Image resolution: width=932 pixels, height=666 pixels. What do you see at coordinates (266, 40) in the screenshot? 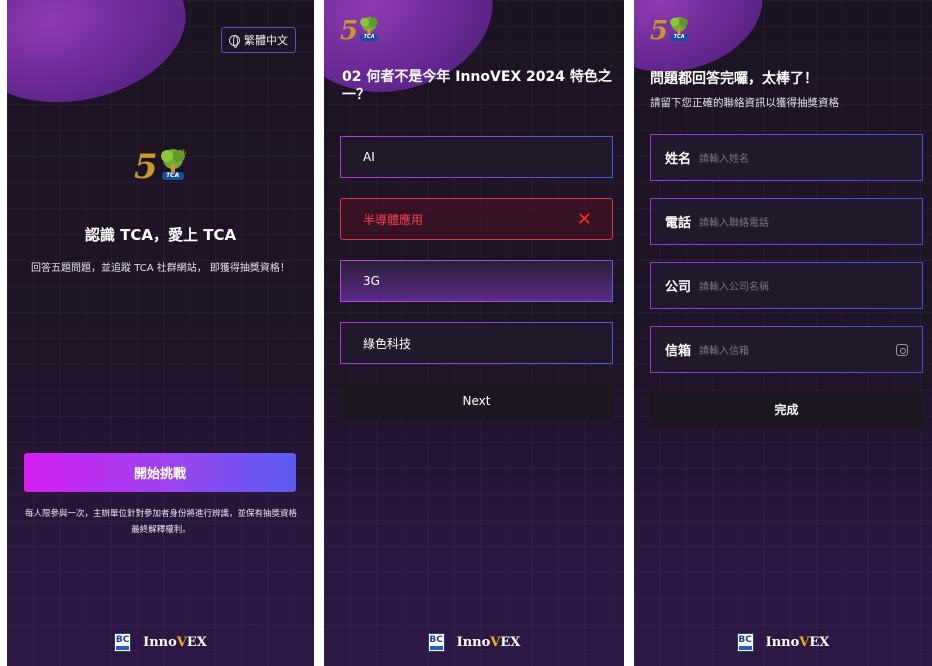
I see `language-label: 繁體中文` at bounding box center [266, 40].